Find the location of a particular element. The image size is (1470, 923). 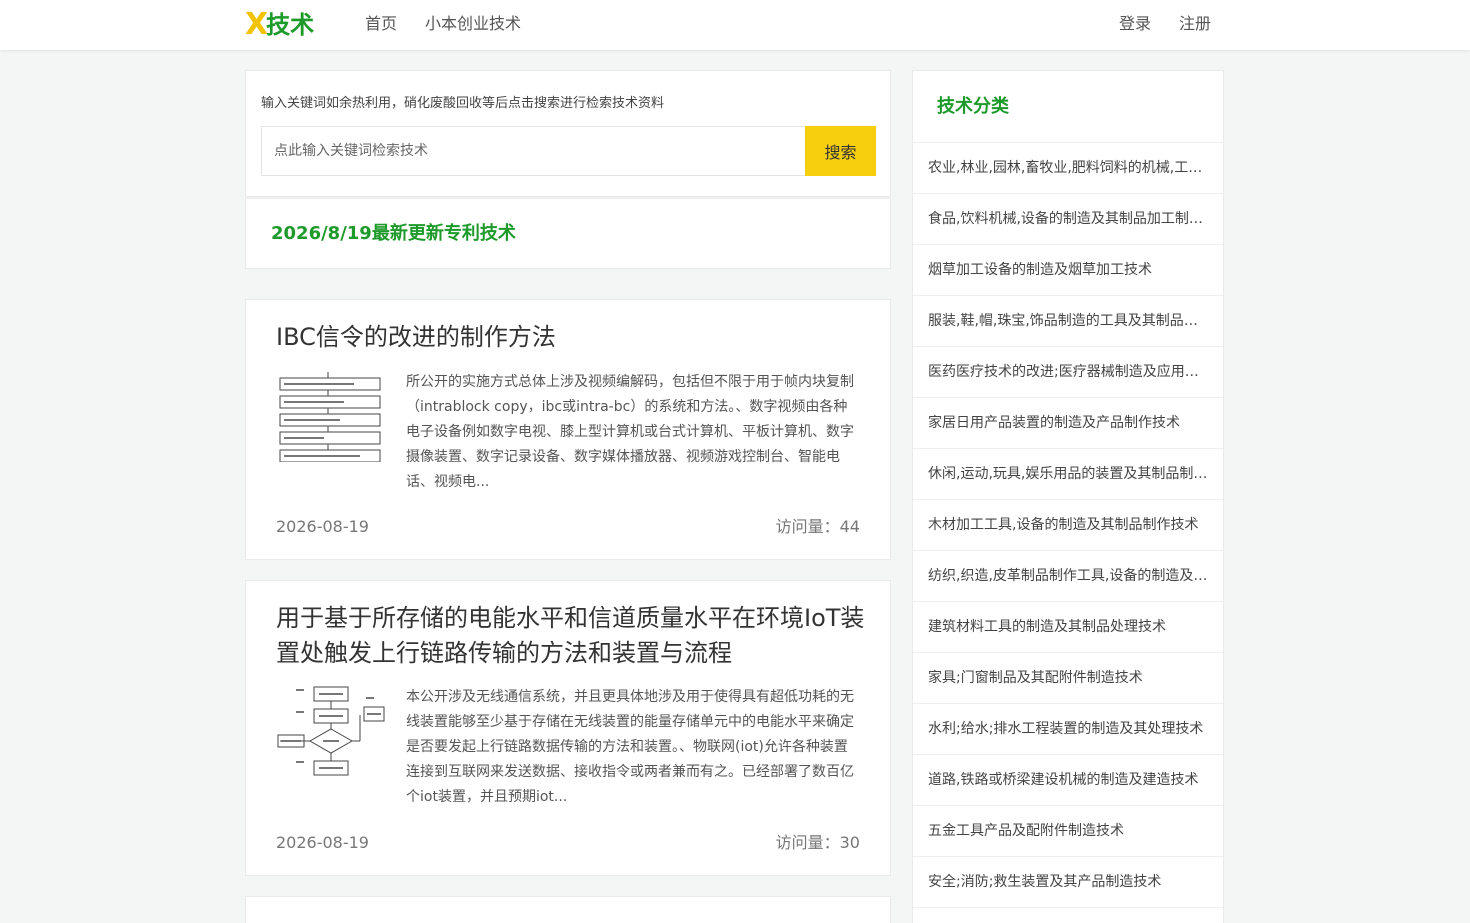

category-link: 纺织,织造,皮革制品制作工具,设备的制造及其制品制作技术 is located at coordinates (1068, 576).